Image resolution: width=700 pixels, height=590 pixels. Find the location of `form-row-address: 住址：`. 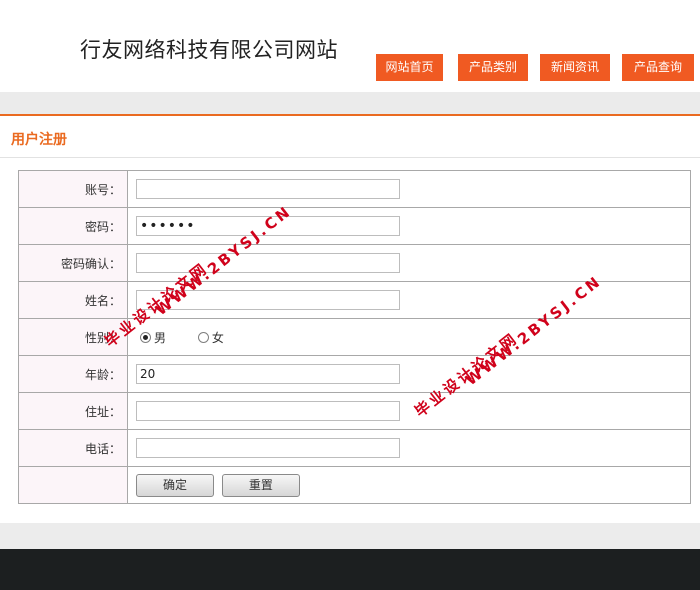

form-row-address: 住址： is located at coordinates (354, 411).